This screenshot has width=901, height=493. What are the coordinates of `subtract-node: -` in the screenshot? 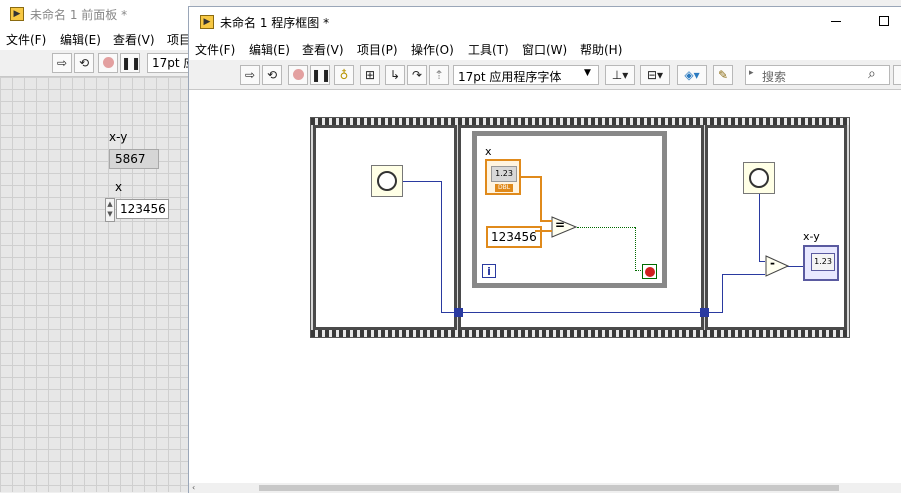 It's located at (777, 266).